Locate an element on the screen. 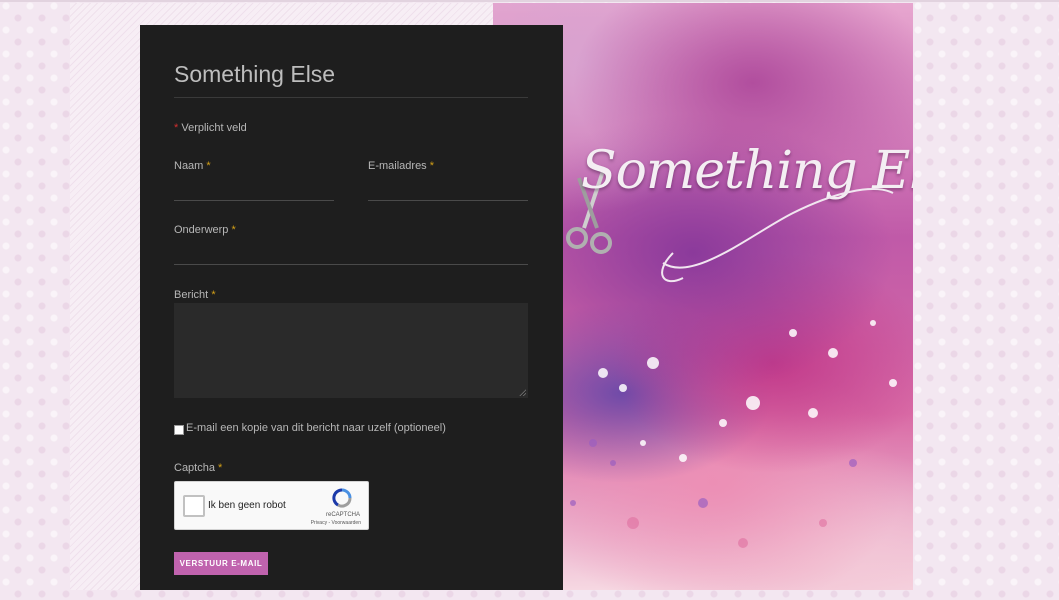  send-email-button: VERSTUUR E-MAIL is located at coordinates (221, 563).